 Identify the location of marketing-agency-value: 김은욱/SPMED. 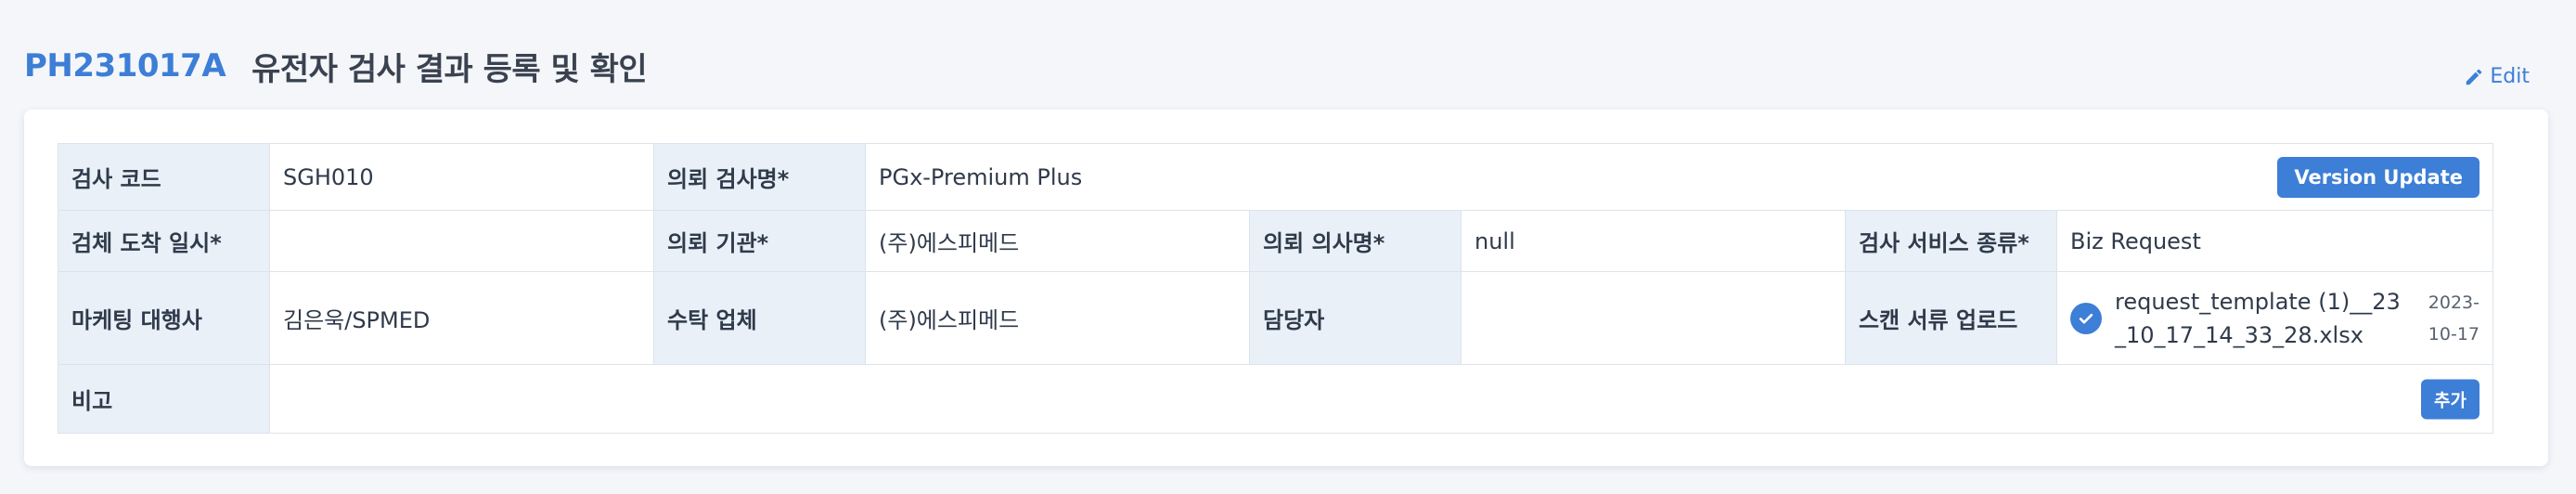
(461, 318).